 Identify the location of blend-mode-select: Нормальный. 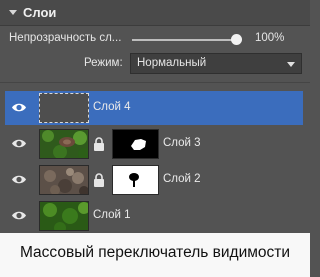
(216, 63).